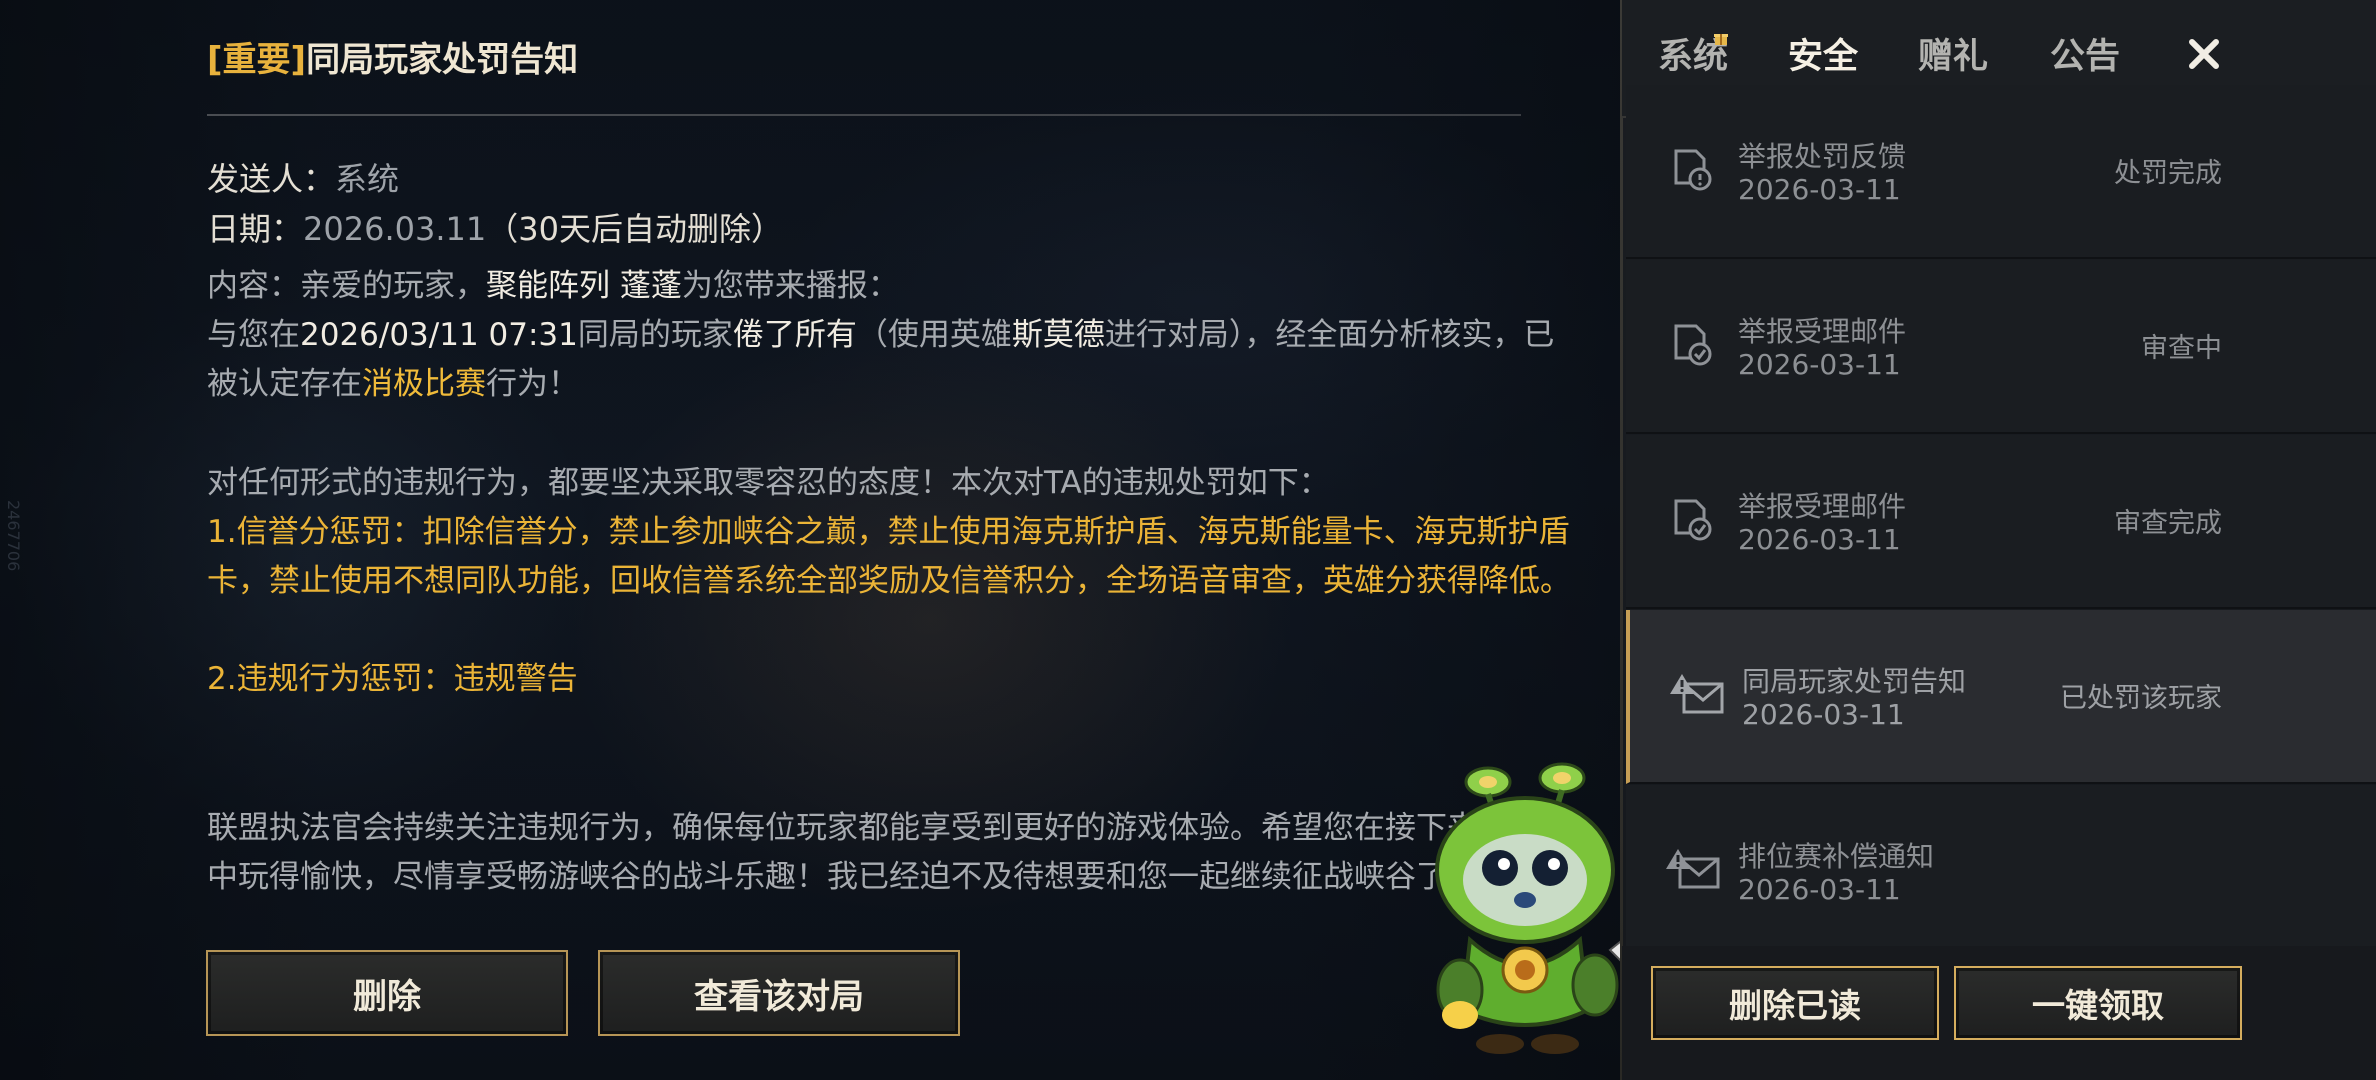 Image resolution: width=2376 pixels, height=1080 pixels. Describe the element at coordinates (1854, 681) in the screenshot. I see `mail-item-name: 同局玩家处罚告知` at that location.